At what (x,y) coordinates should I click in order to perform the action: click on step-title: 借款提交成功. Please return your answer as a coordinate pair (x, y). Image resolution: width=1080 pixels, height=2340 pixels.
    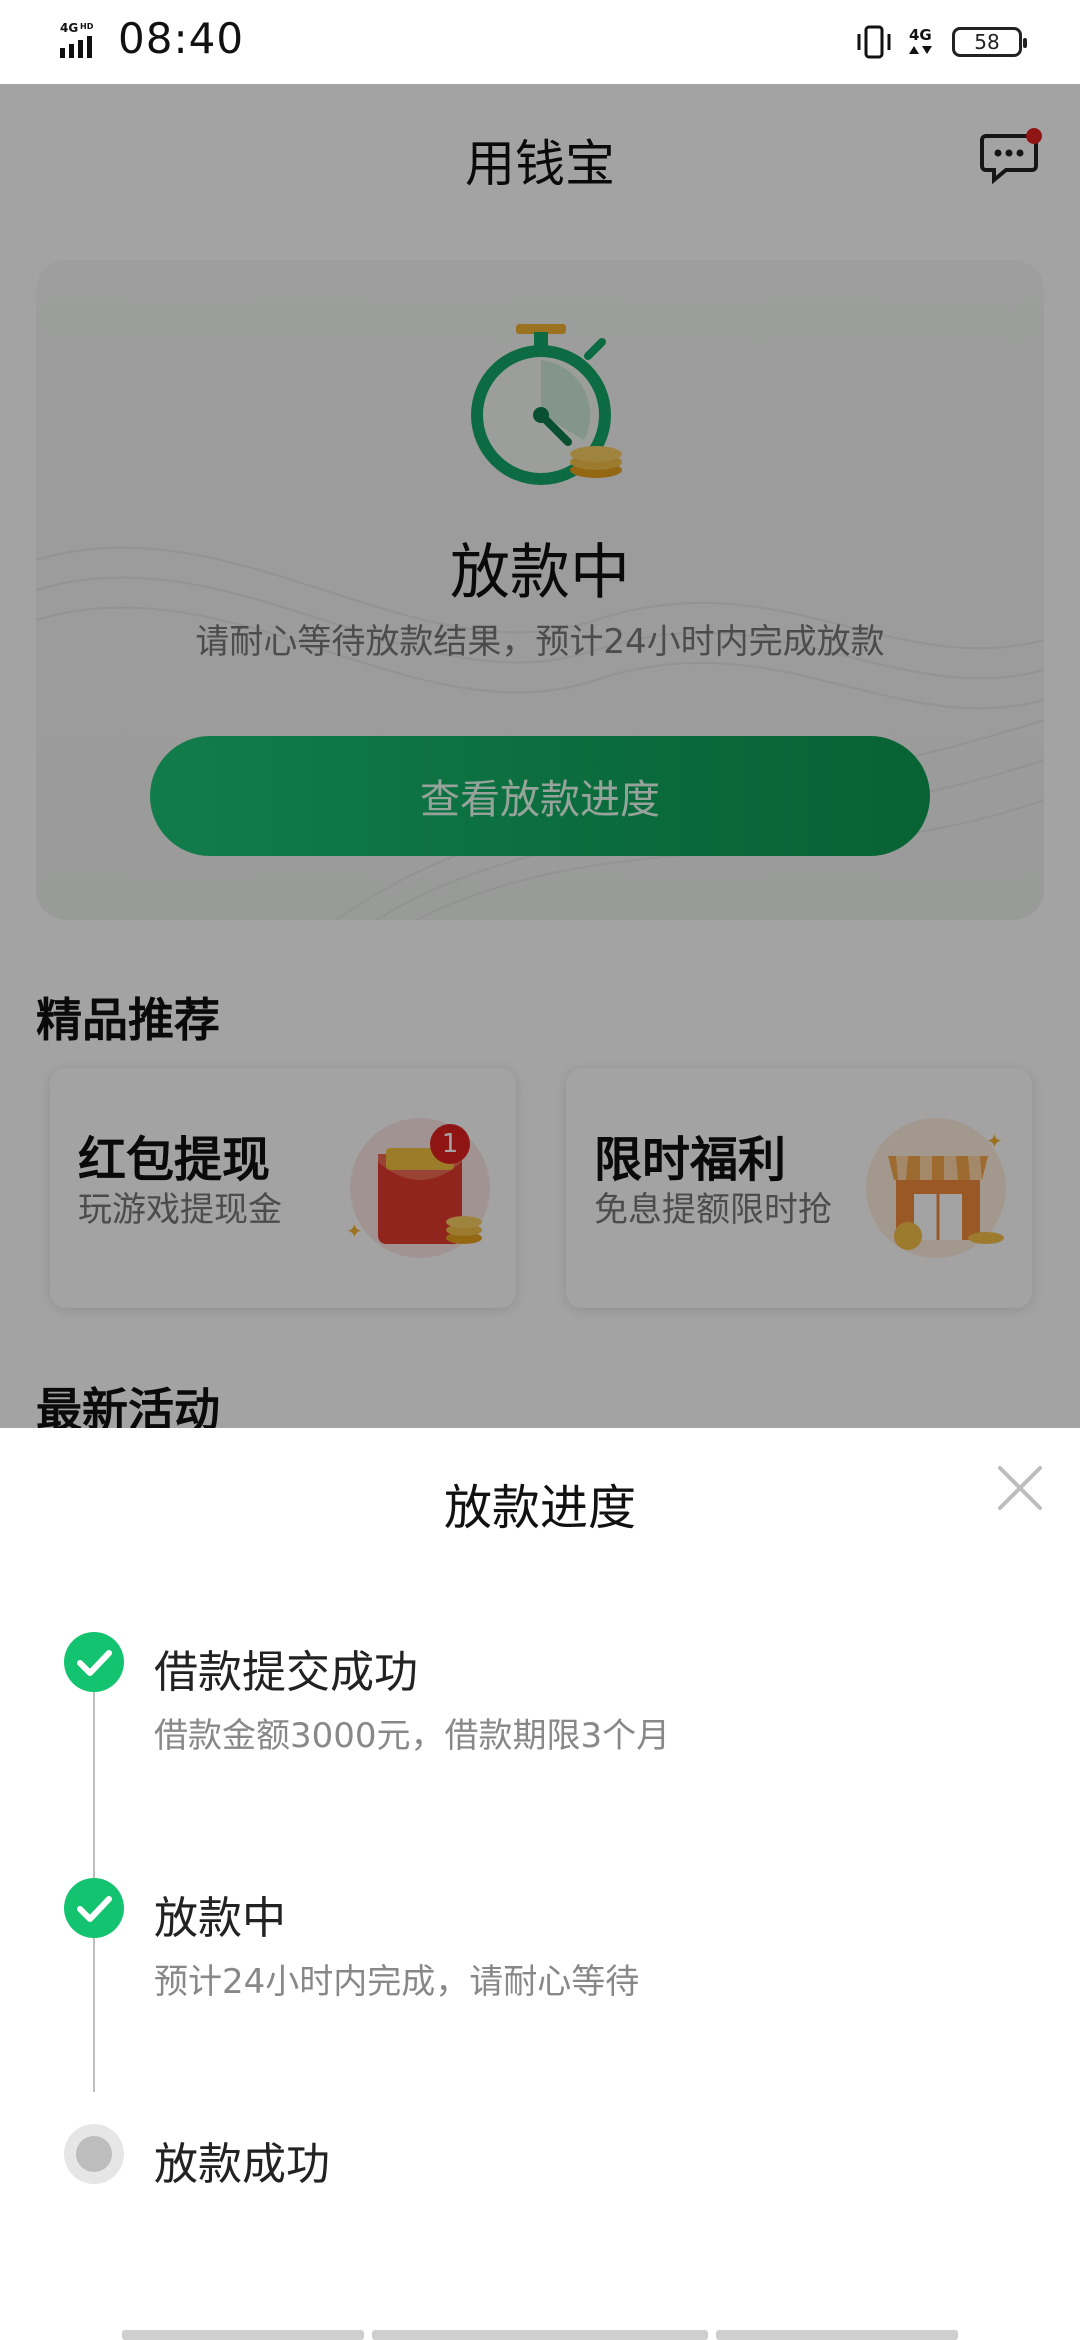
    Looking at the image, I should click on (286, 1672).